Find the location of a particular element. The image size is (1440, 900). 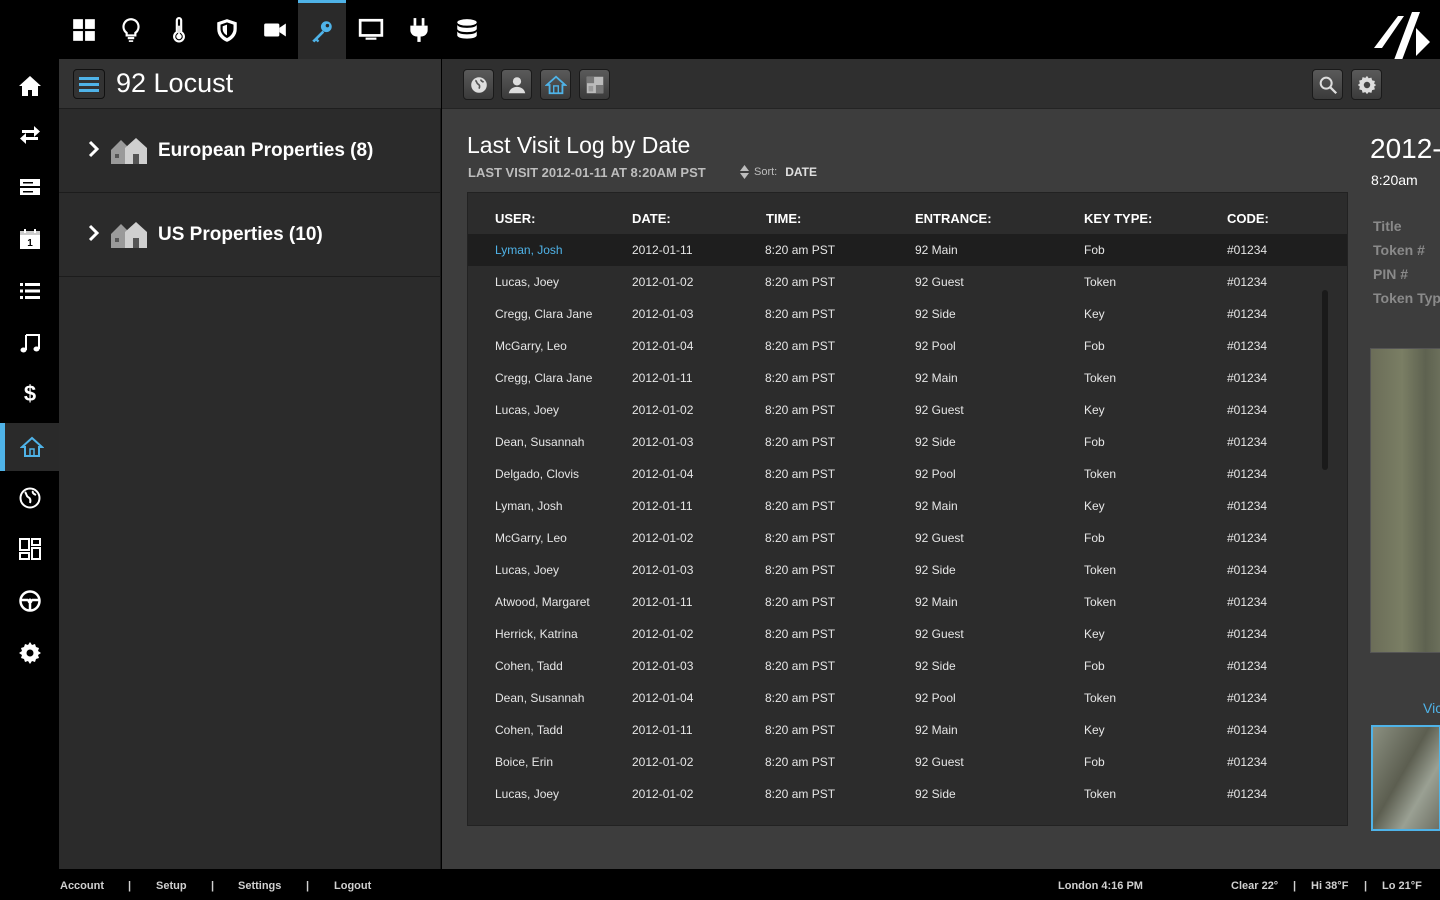

cell-entrance: 92 Pool is located at coordinates (935, 474).